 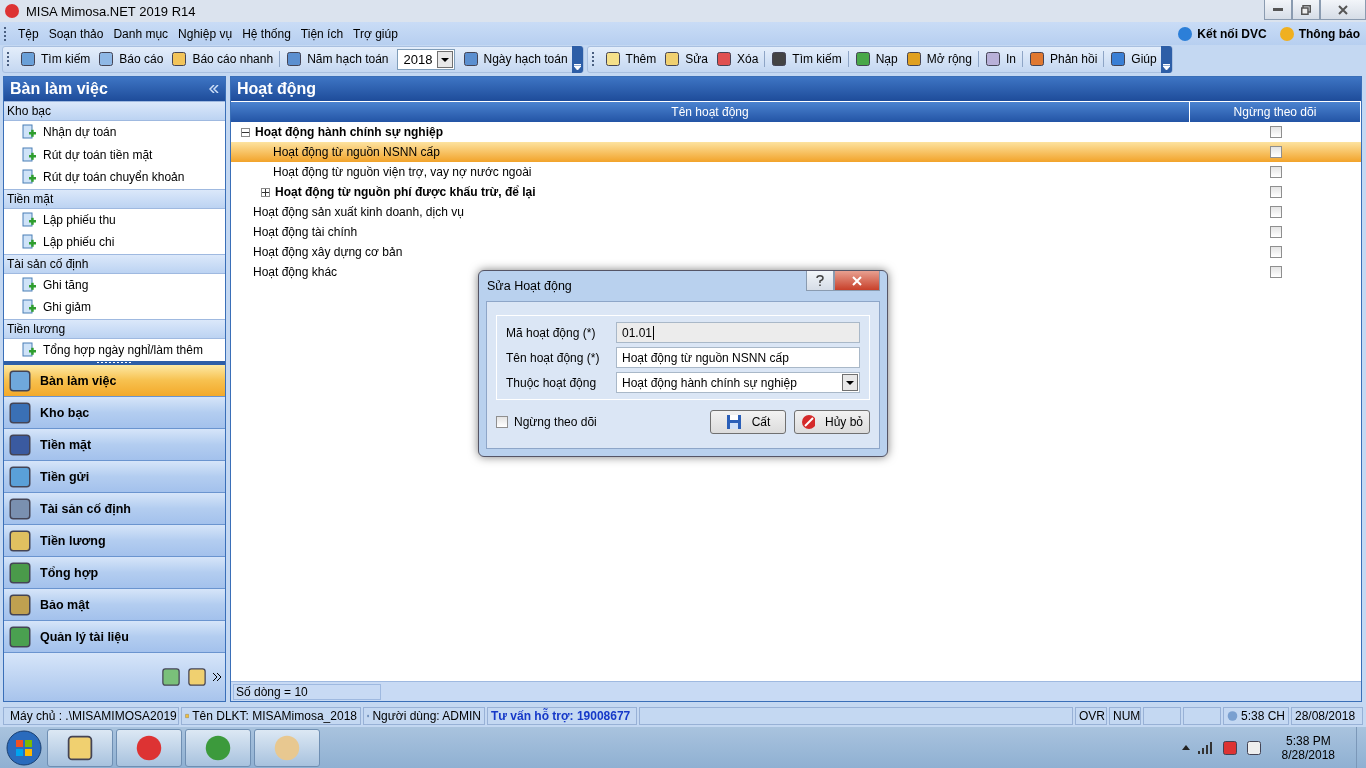 I want to click on nav-button: Kho bạc, so click(x=114, y=413).